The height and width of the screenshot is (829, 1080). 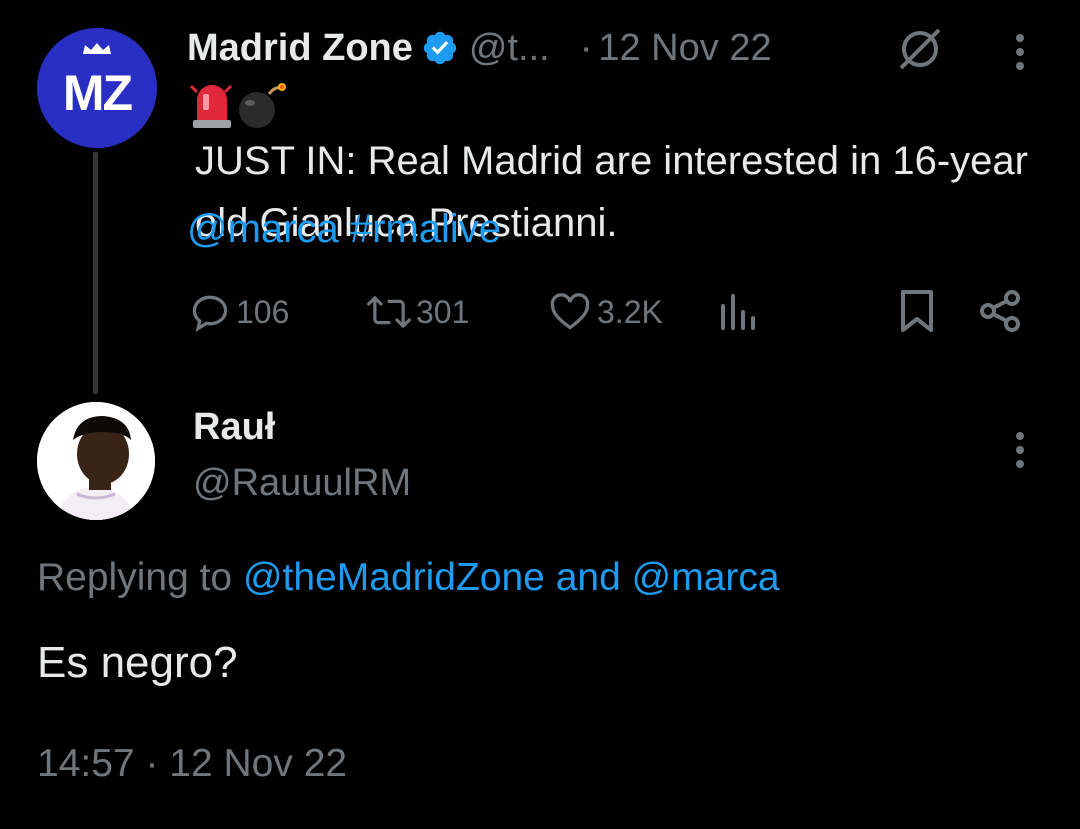 I want to click on replying-to-line: Replying to @theMadridZone and @marca, so click(x=408, y=578).